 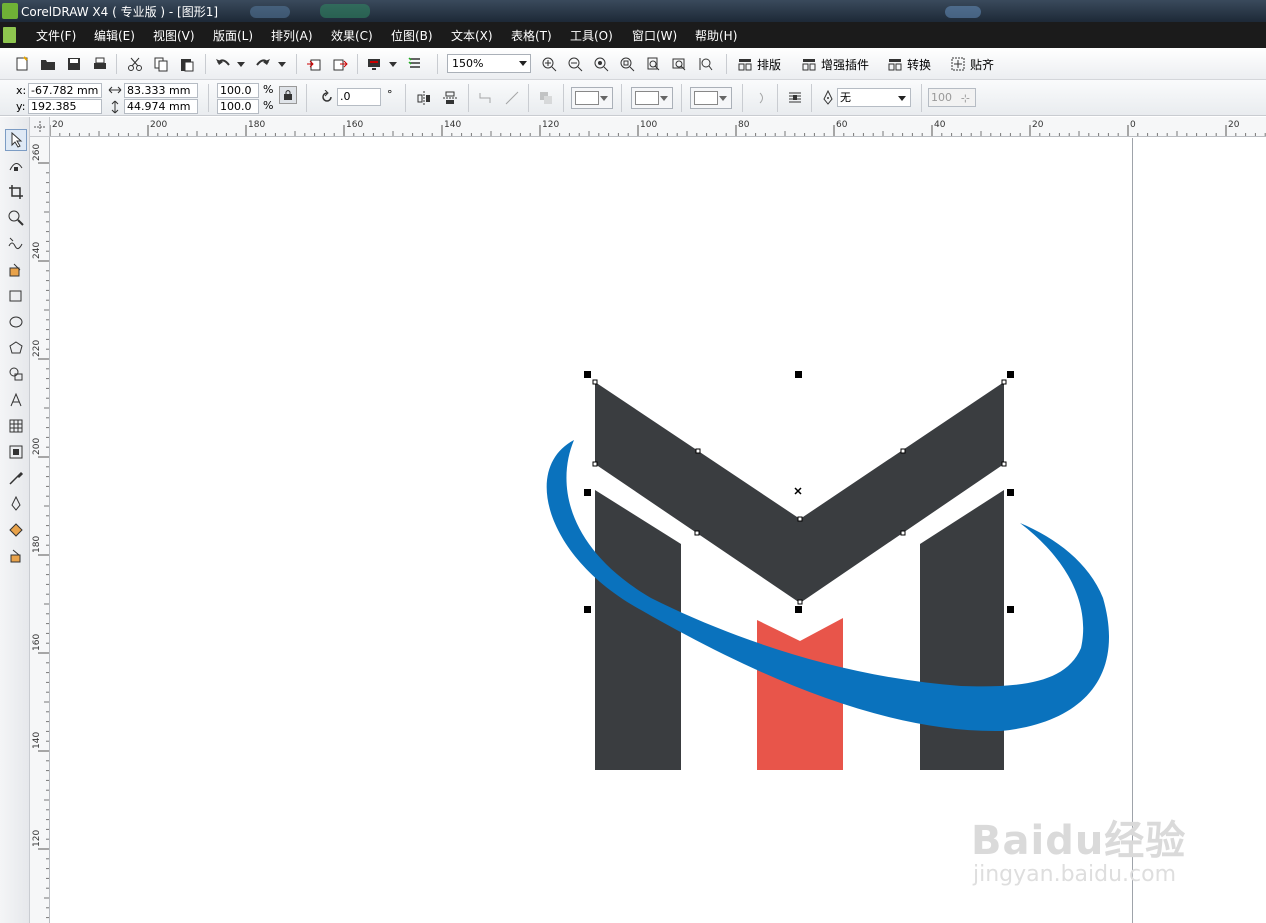 I want to click on outline-tool-icon, so click(x=16, y=504).